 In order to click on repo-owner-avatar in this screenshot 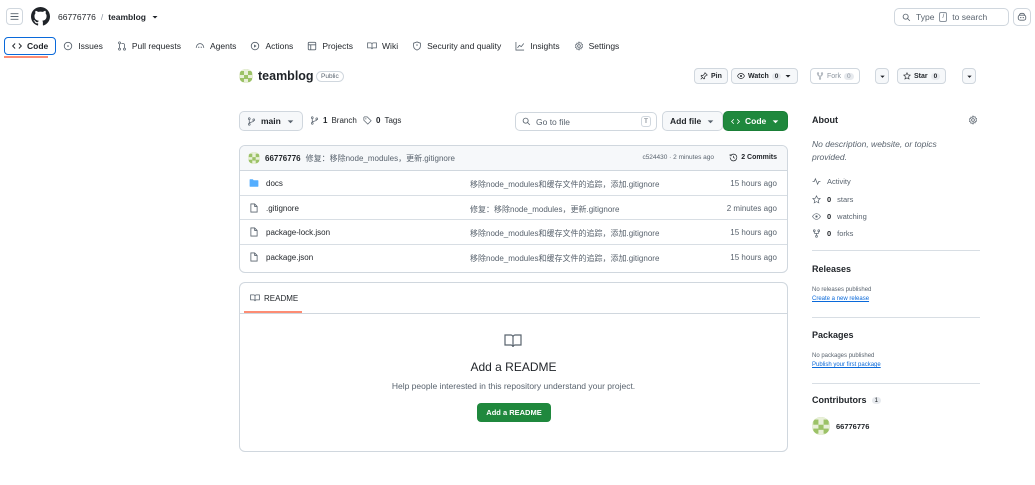, I will do `click(246, 76)`.